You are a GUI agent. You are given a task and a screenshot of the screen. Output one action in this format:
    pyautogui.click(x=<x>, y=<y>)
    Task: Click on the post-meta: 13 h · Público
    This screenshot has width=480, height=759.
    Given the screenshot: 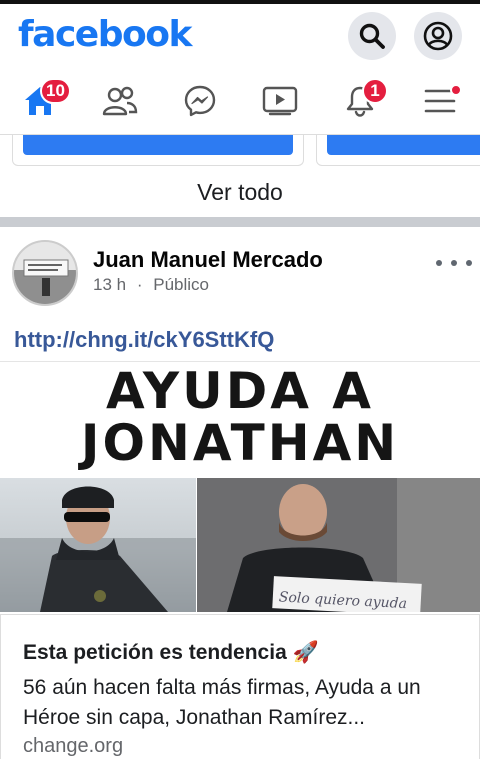 What is the action you would take?
    pyautogui.click(x=151, y=285)
    